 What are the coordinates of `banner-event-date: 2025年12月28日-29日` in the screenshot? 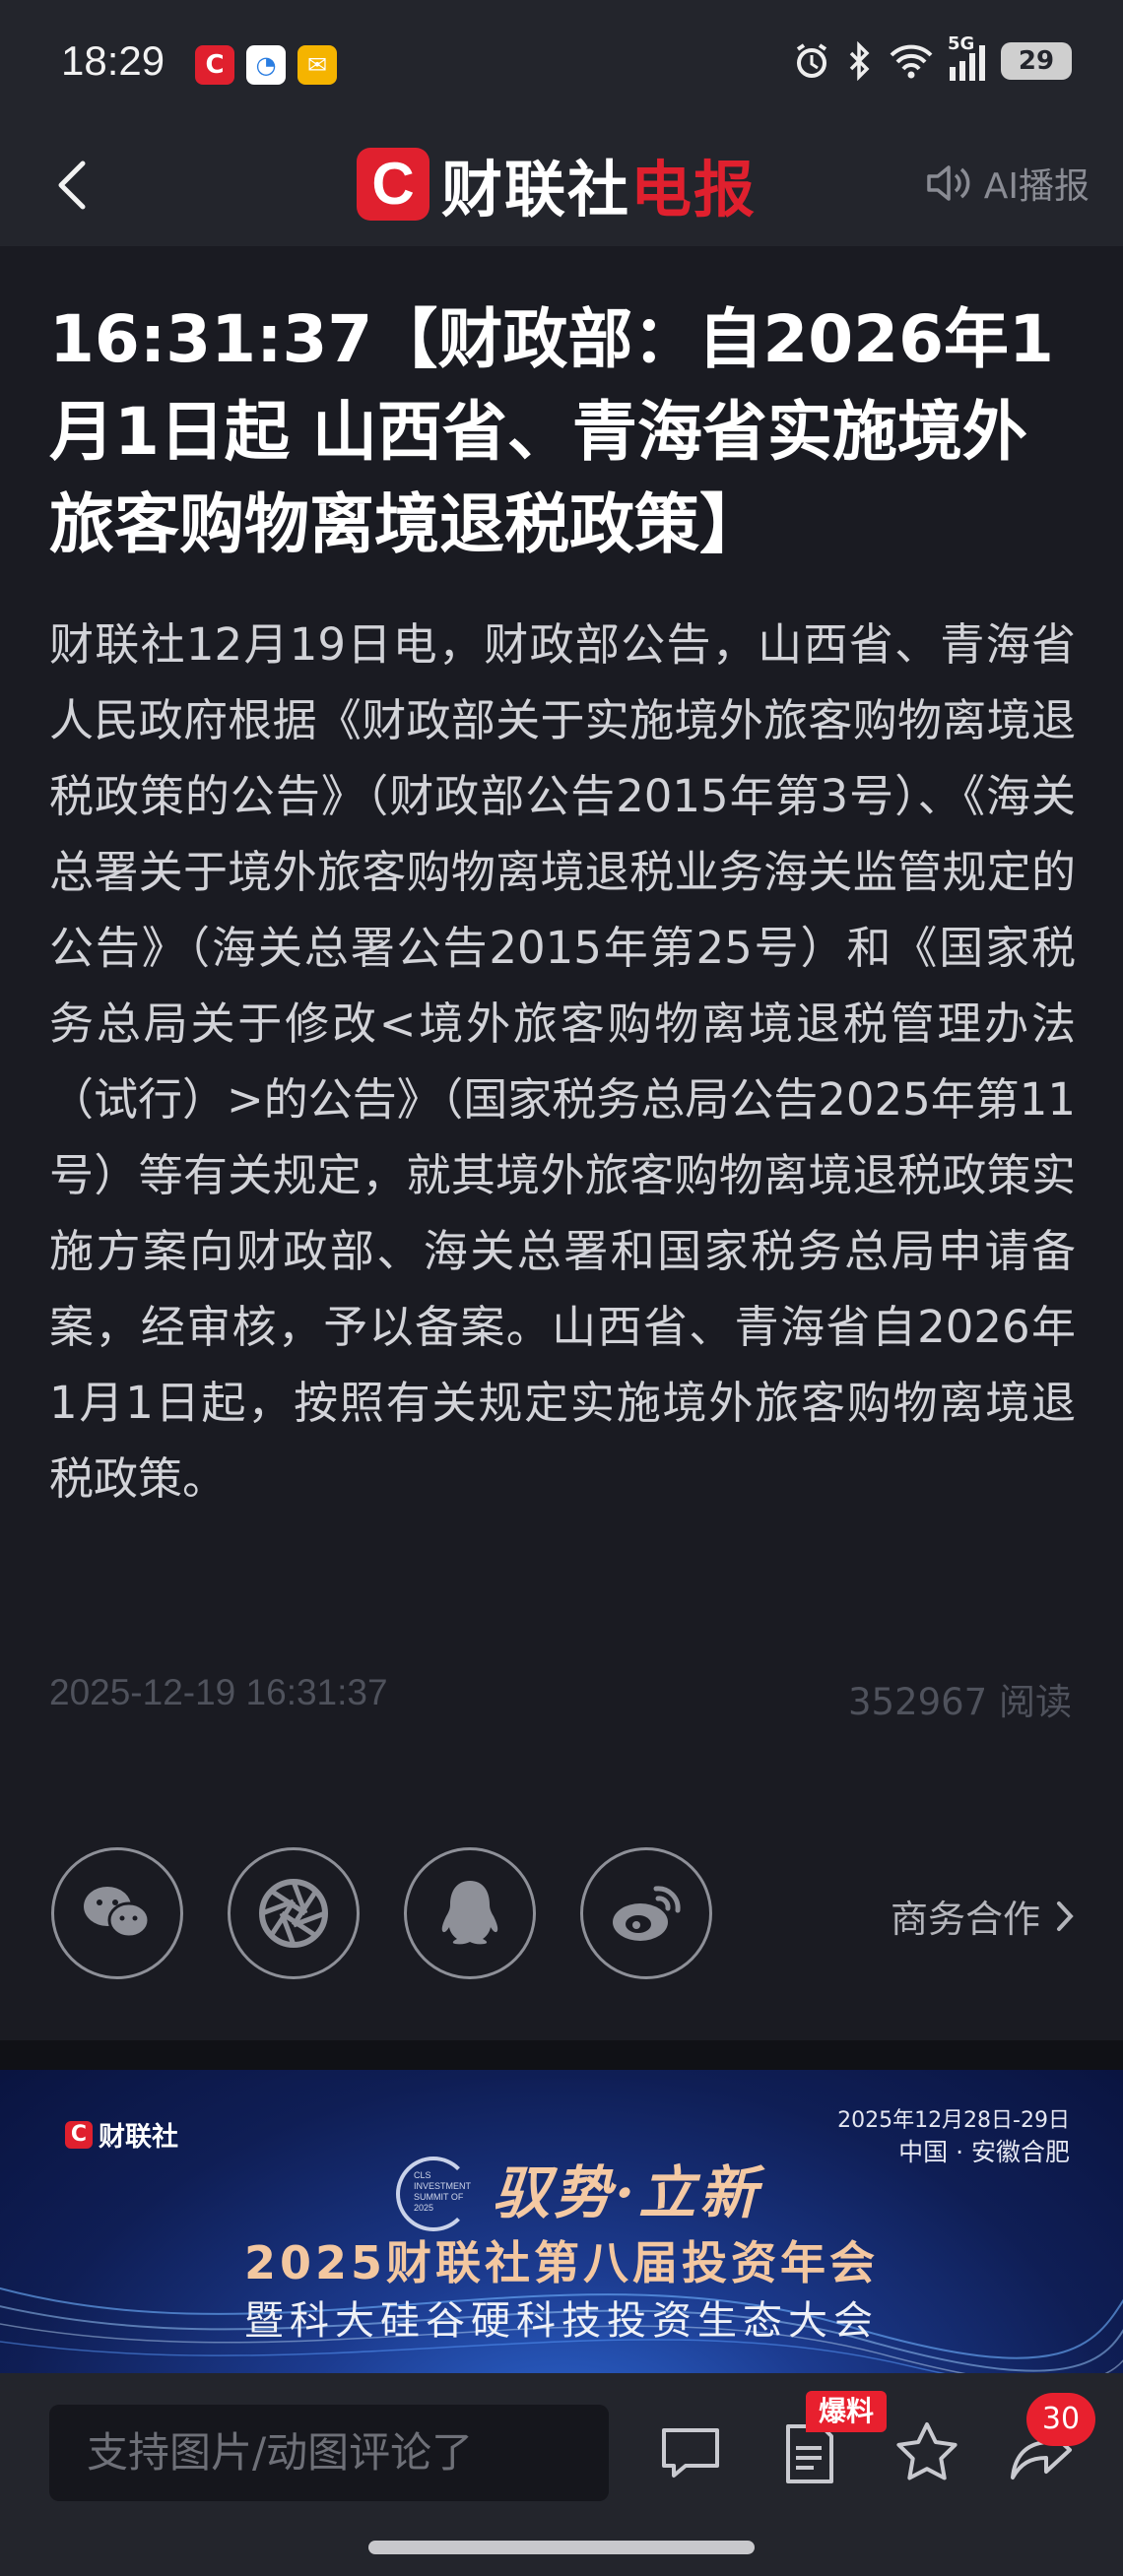 It's located at (953, 2120).